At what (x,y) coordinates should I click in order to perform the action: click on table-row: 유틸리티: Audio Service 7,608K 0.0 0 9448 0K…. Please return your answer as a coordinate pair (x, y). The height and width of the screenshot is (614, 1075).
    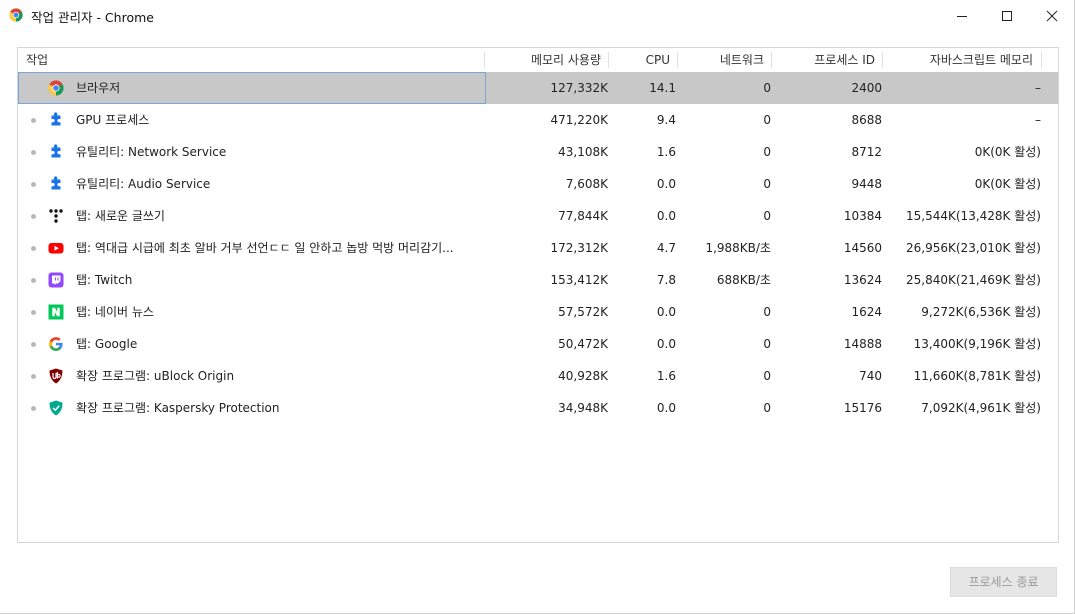
    Looking at the image, I should click on (538, 184).